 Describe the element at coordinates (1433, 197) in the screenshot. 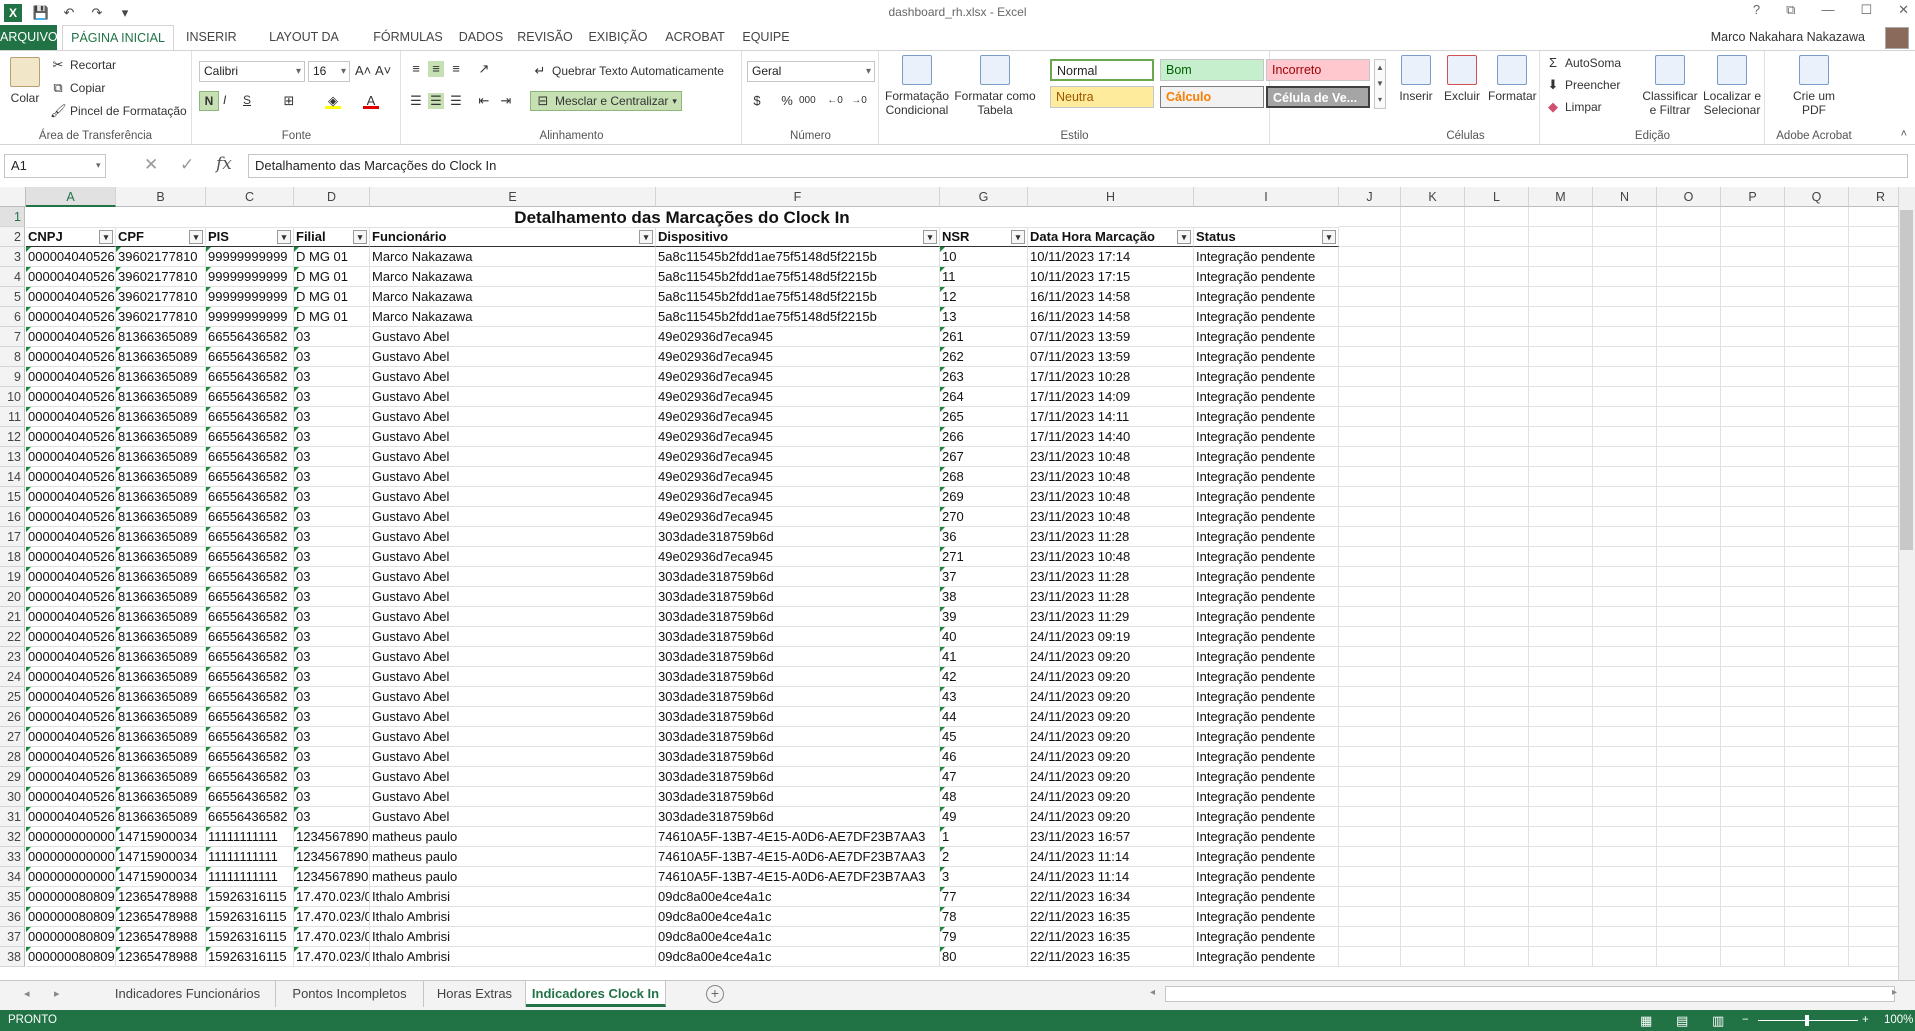

I see `column-header-k: K` at that location.